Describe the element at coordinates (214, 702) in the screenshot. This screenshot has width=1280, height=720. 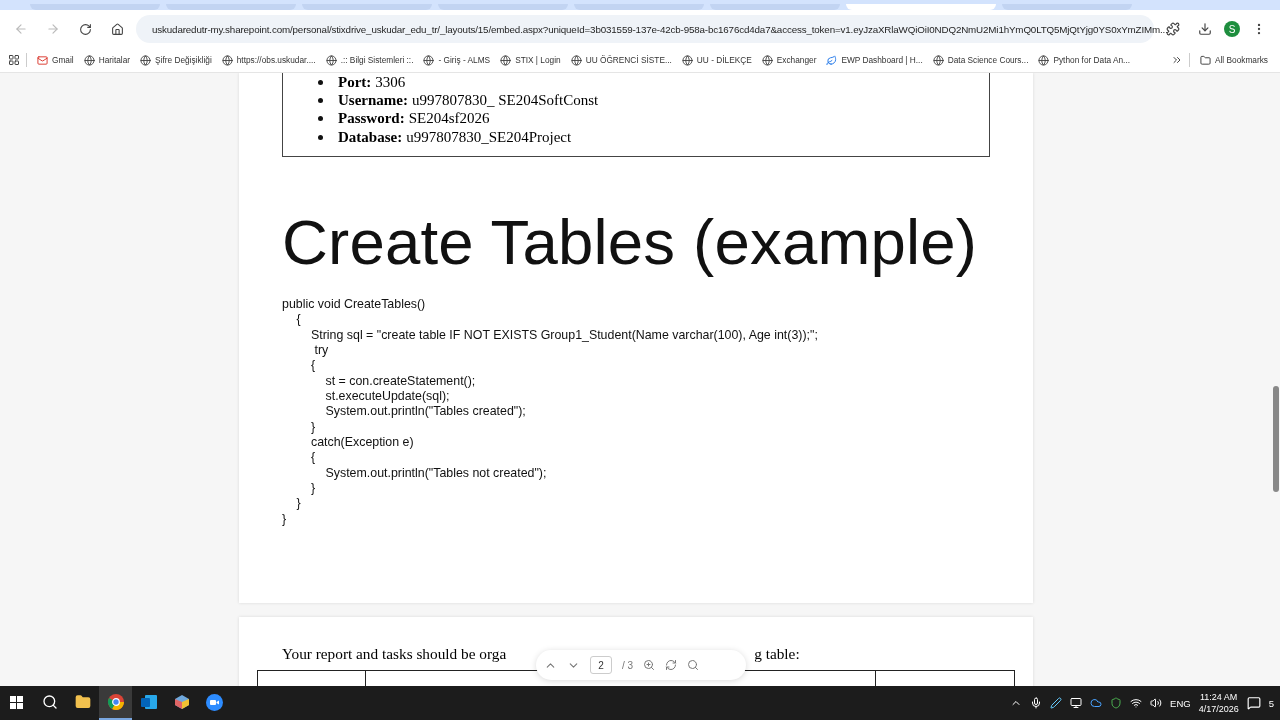
I see `video-app-icon` at that location.